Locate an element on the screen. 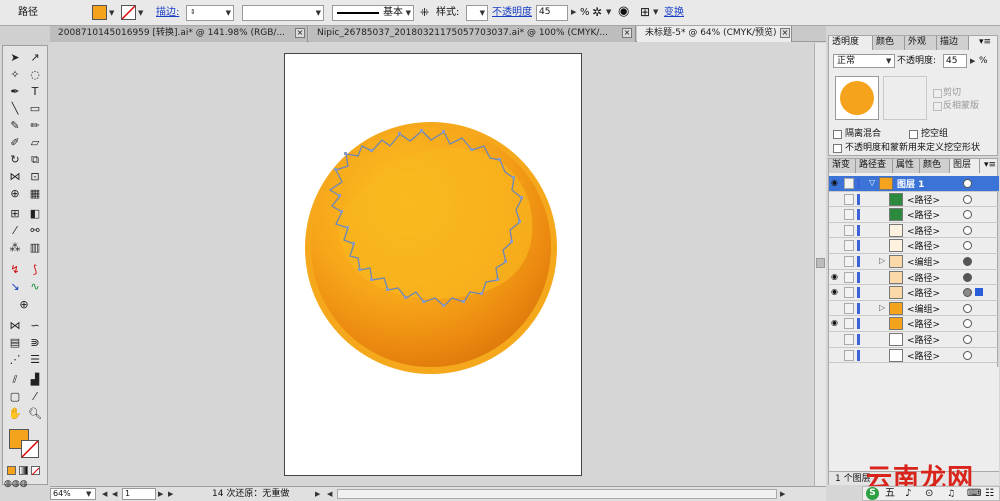 The width and height of the screenshot is (1000, 501). ime-punct-icon: ♪ is located at coordinates (908, 494).